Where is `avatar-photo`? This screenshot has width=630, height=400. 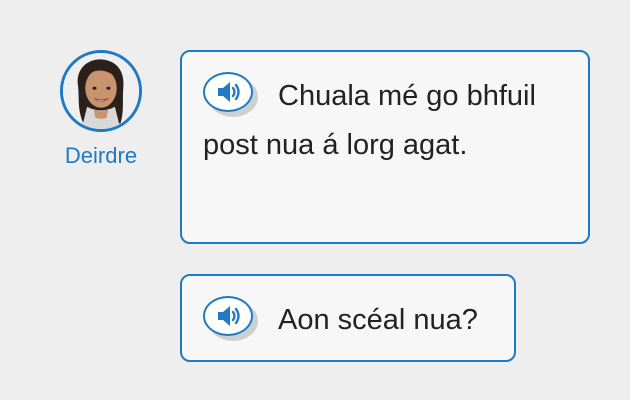
avatar-photo is located at coordinates (101, 91).